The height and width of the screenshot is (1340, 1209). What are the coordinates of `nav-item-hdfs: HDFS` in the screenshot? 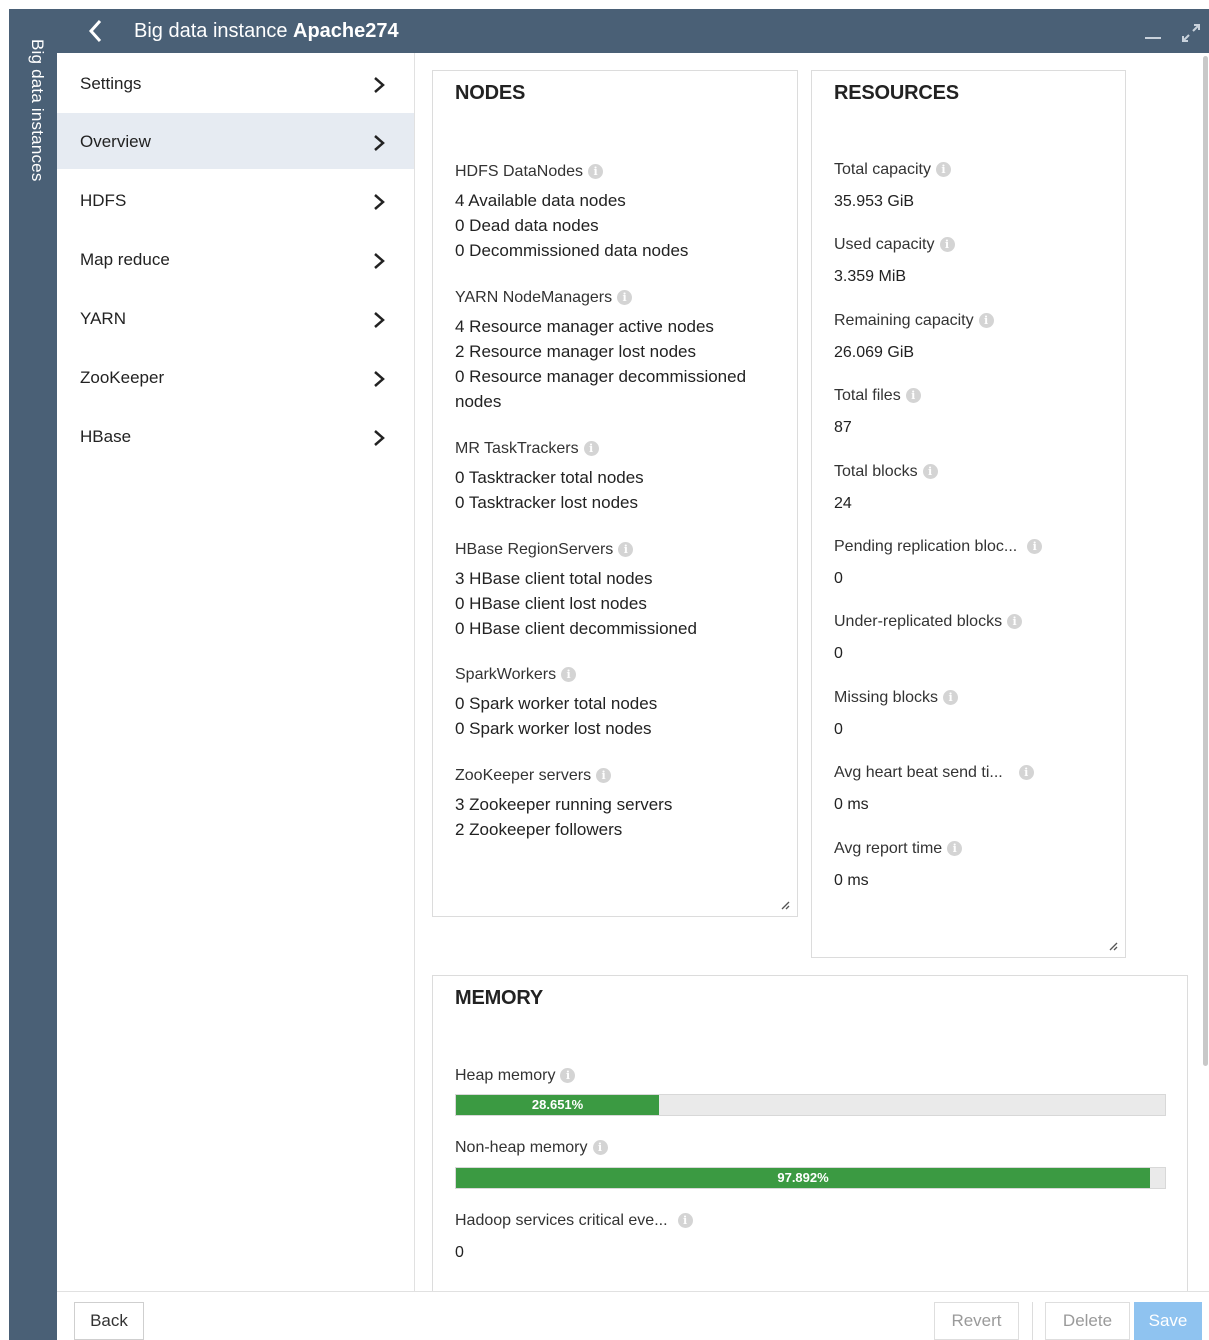 It's located at (235, 200).